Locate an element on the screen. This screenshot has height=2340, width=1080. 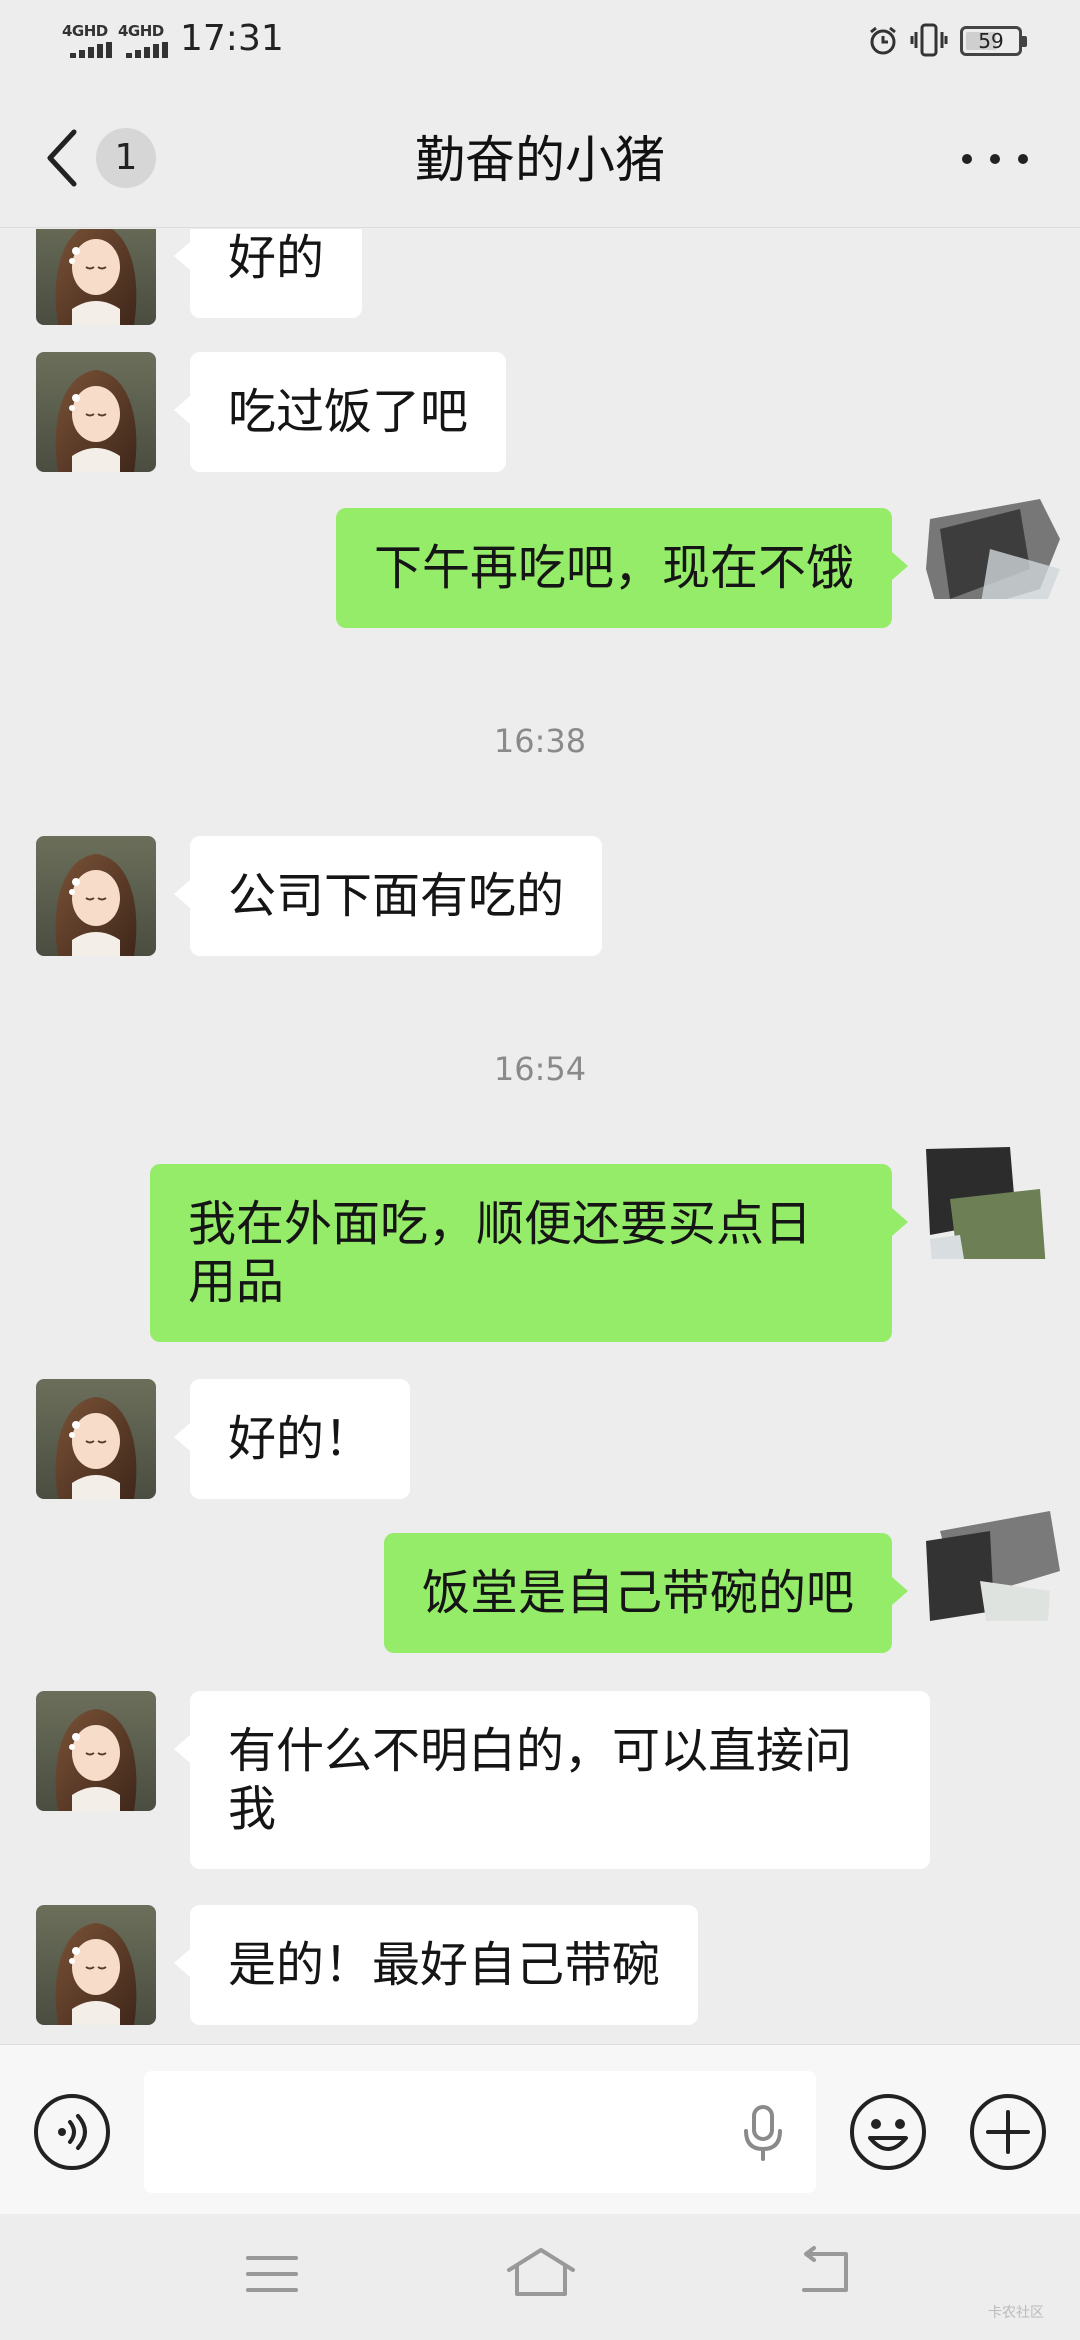
mic-icon is located at coordinates (763, 2133).